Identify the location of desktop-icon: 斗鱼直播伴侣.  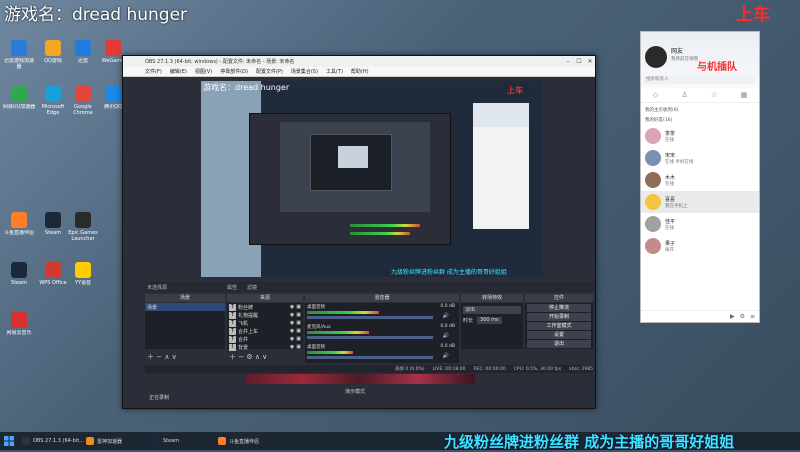
(19, 232).